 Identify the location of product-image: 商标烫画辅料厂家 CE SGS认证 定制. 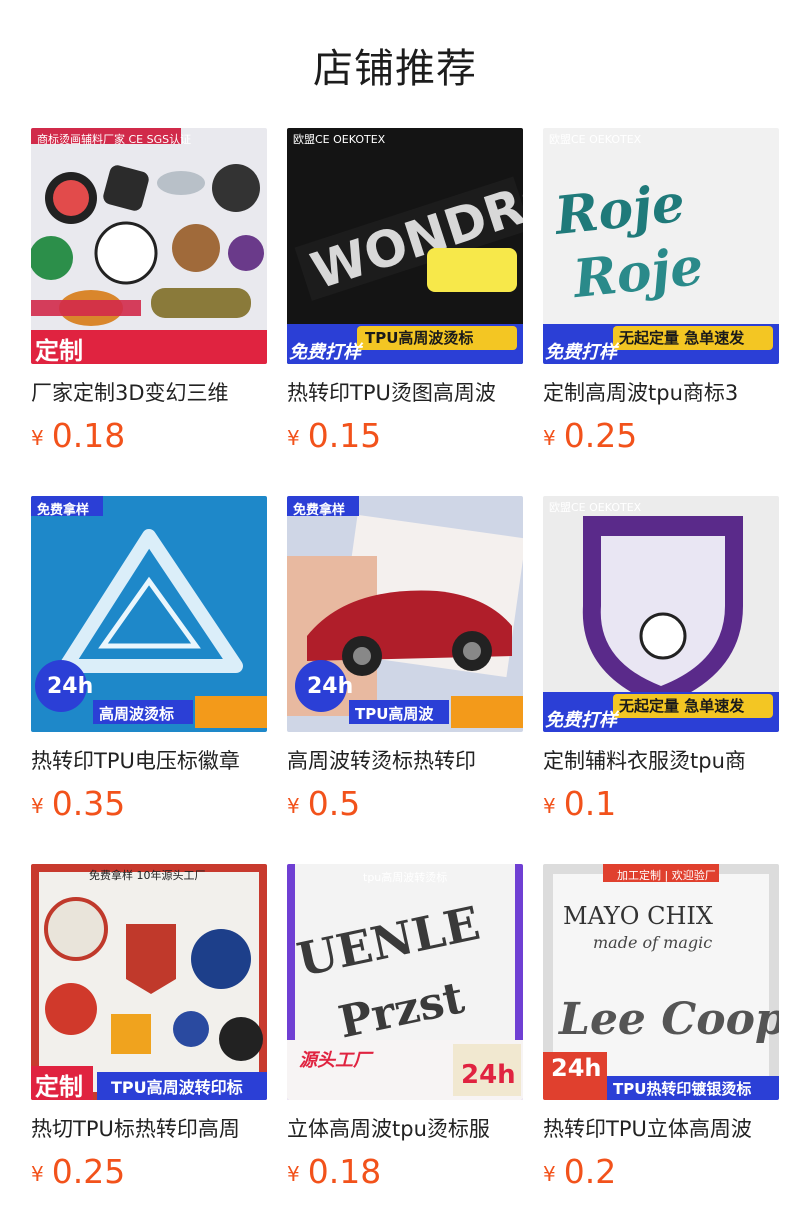
(149, 246).